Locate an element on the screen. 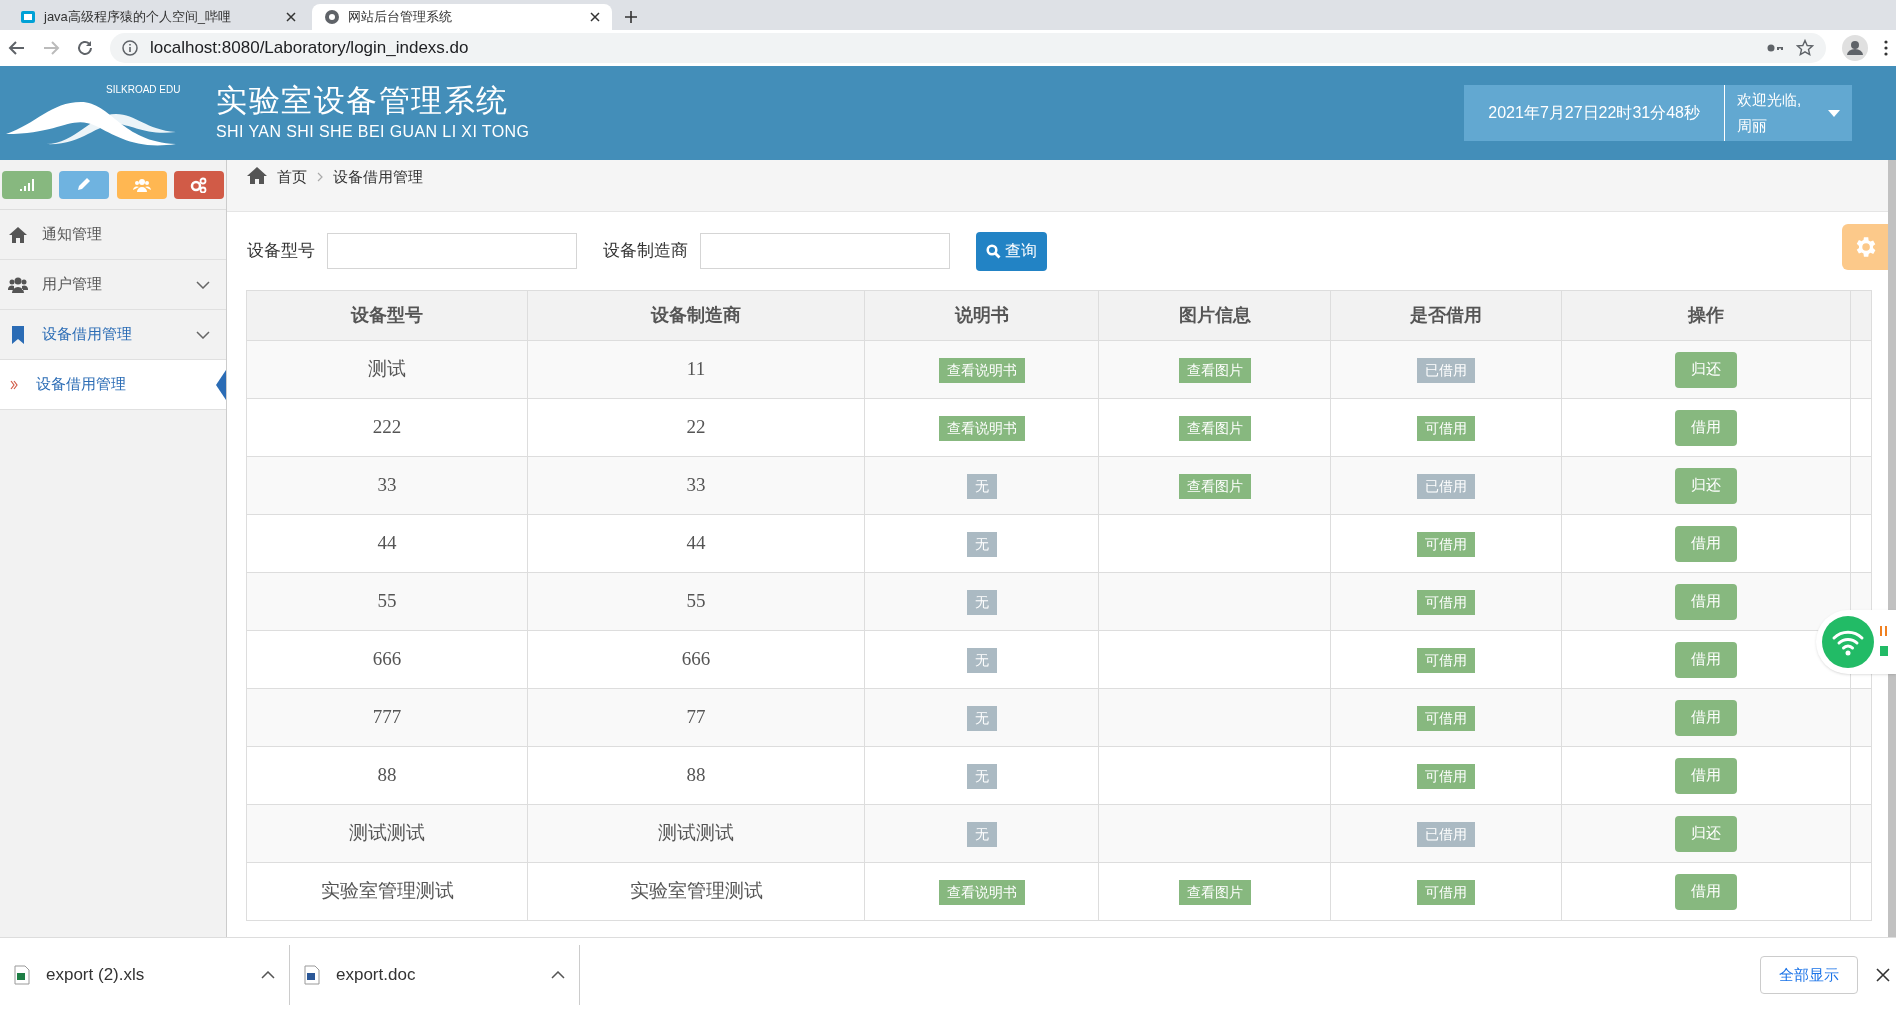 The height and width of the screenshot is (1012, 1896). download-item: export.doc is located at coordinates (435, 975).